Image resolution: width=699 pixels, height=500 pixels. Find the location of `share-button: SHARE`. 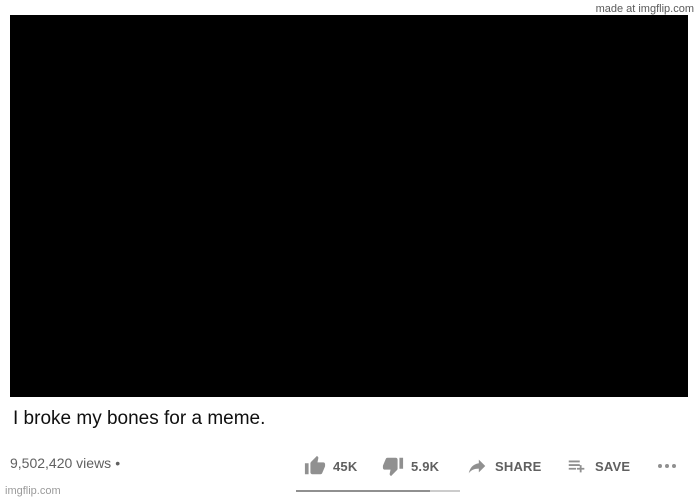

share-button: SHARE is located at coordinates (503, 466).